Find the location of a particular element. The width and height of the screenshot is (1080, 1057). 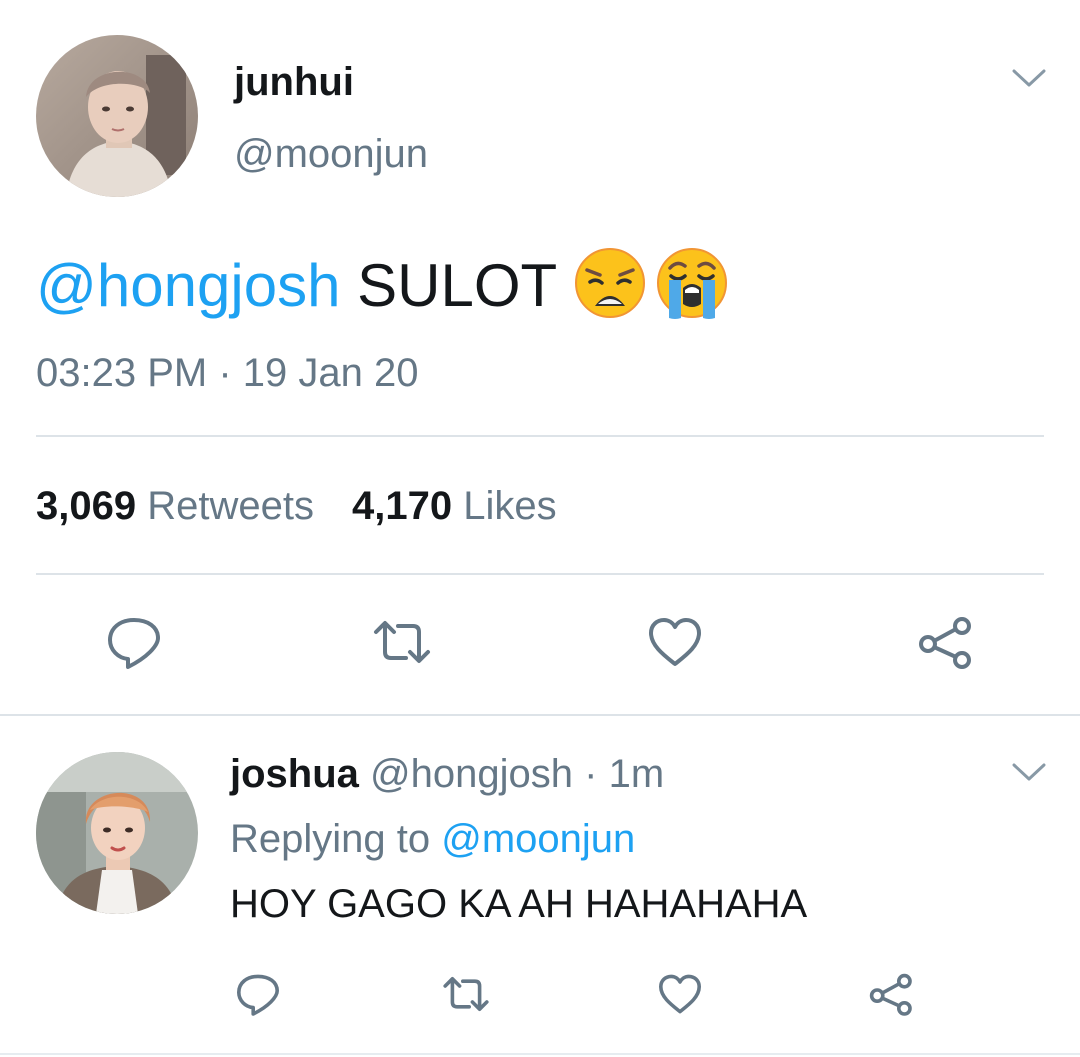

tweet-text: @hongjosh SULOT is located at coordinates (382, 283).